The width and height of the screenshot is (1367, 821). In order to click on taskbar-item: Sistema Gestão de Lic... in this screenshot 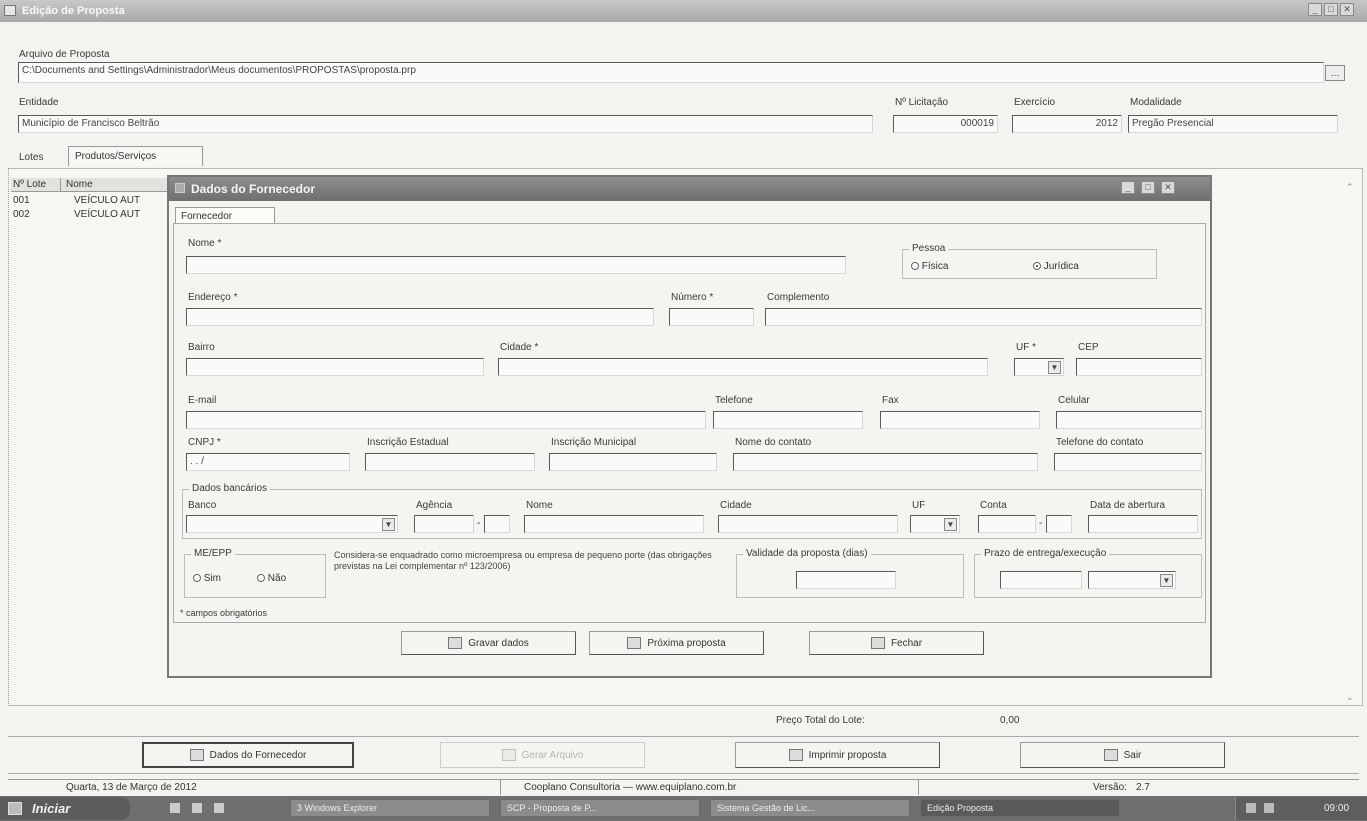, I will do `click(810, 808)`.